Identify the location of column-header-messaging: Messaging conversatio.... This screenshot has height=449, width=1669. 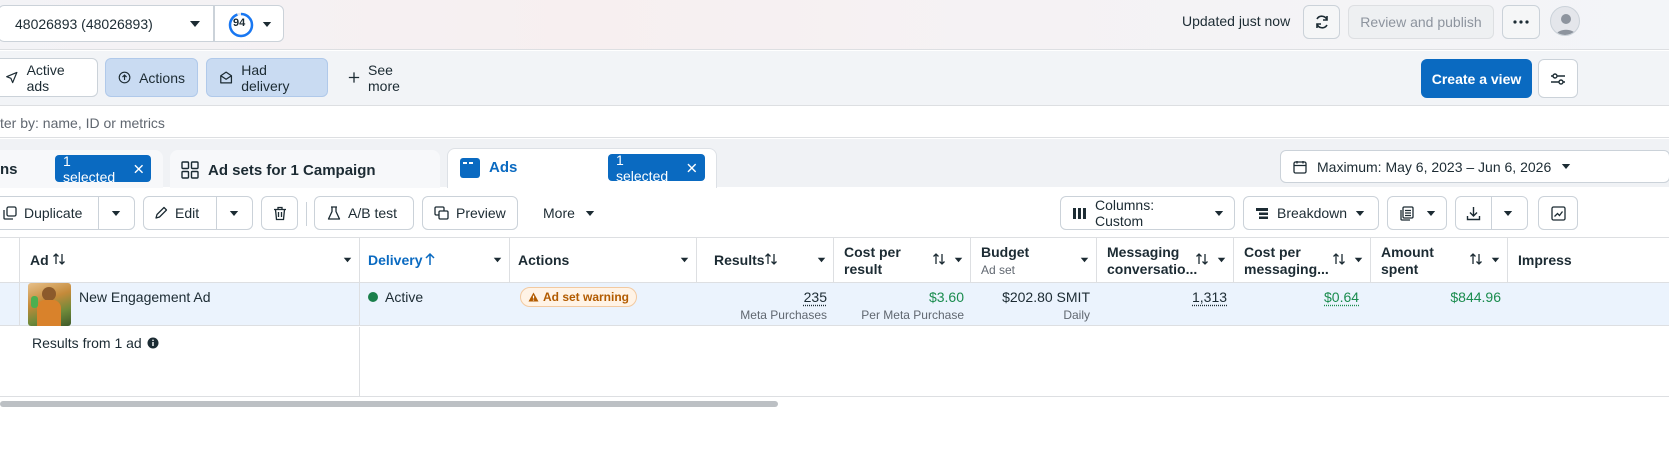
(1165, 260).